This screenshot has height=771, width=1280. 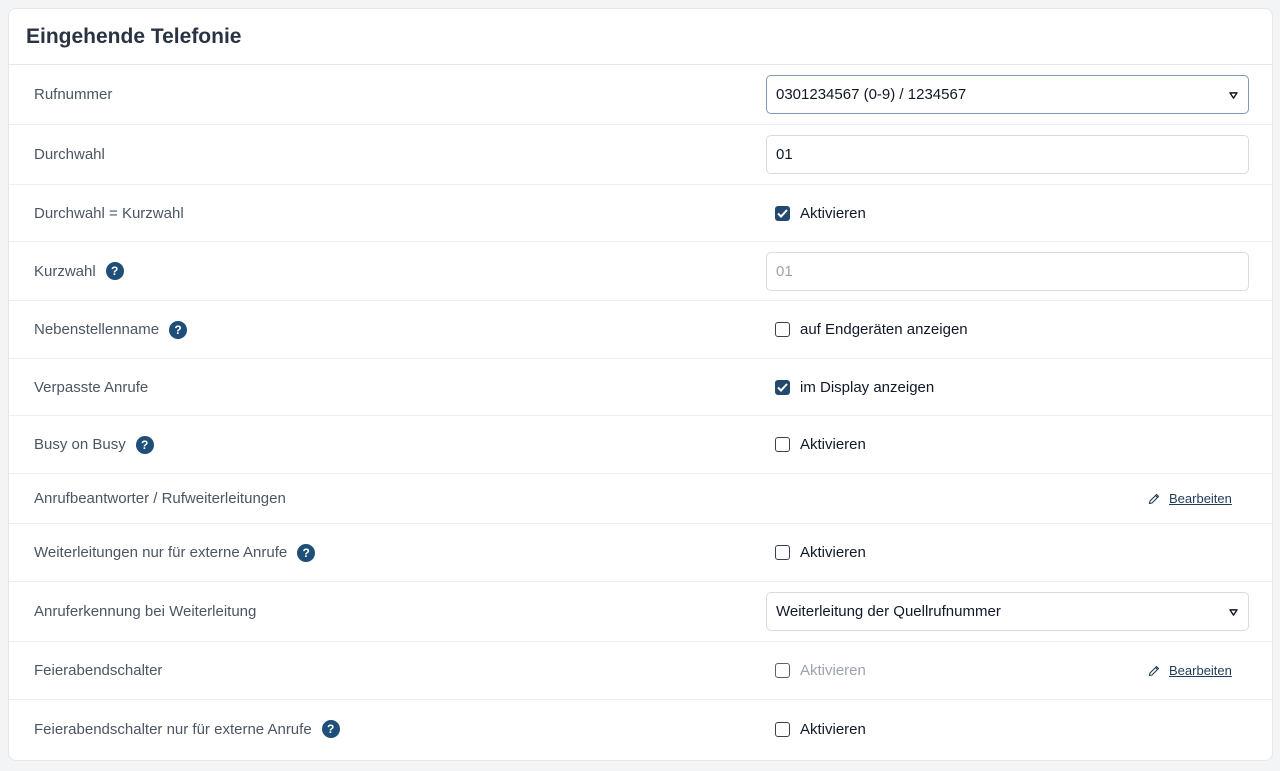 I want to click on label-rufnummer: Rufnummer, so click(x=73, y=94).